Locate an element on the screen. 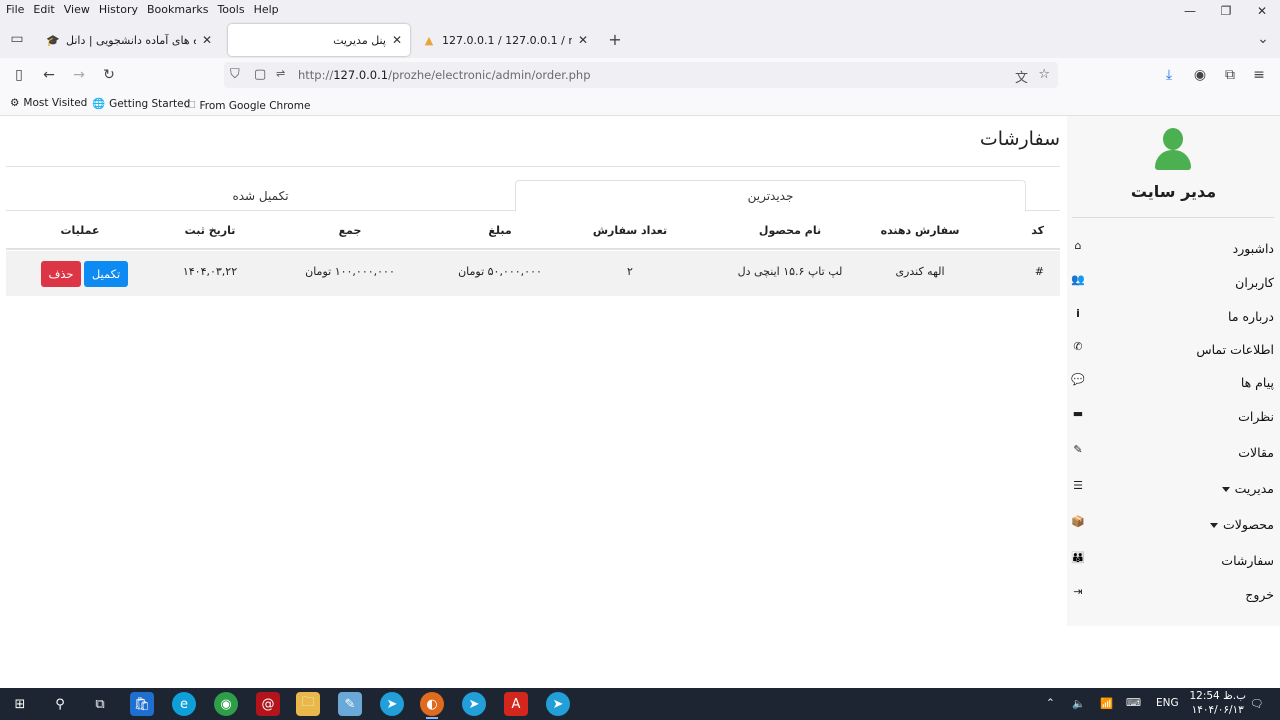 This screenshot has height=720, width=1280. list-tabs-chevron-icon: ⌄ is located at coordinates (1263, 39).